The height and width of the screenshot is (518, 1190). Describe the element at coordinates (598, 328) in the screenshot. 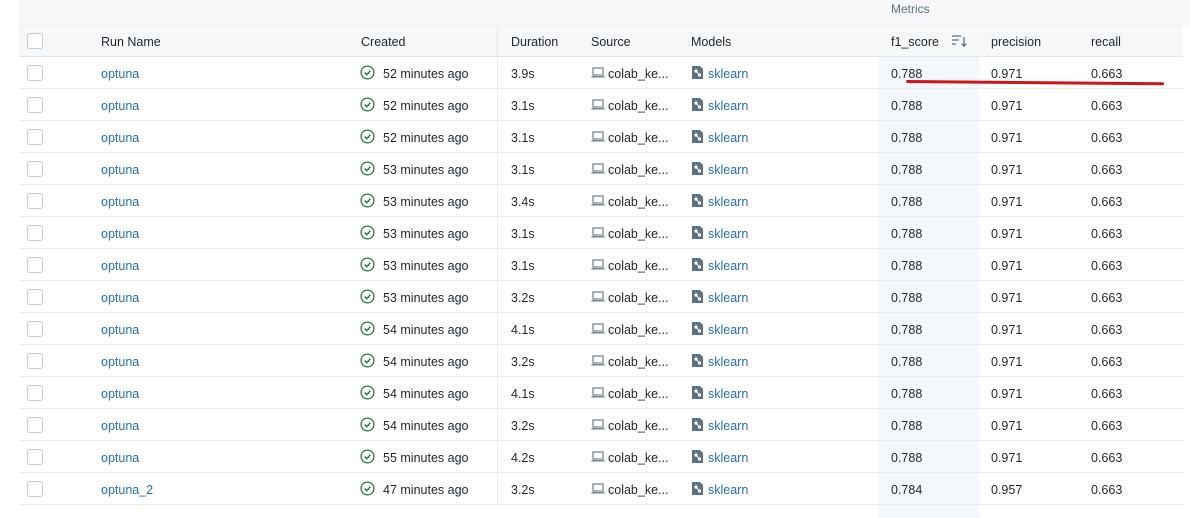

I see `laptop-icon` at that location.